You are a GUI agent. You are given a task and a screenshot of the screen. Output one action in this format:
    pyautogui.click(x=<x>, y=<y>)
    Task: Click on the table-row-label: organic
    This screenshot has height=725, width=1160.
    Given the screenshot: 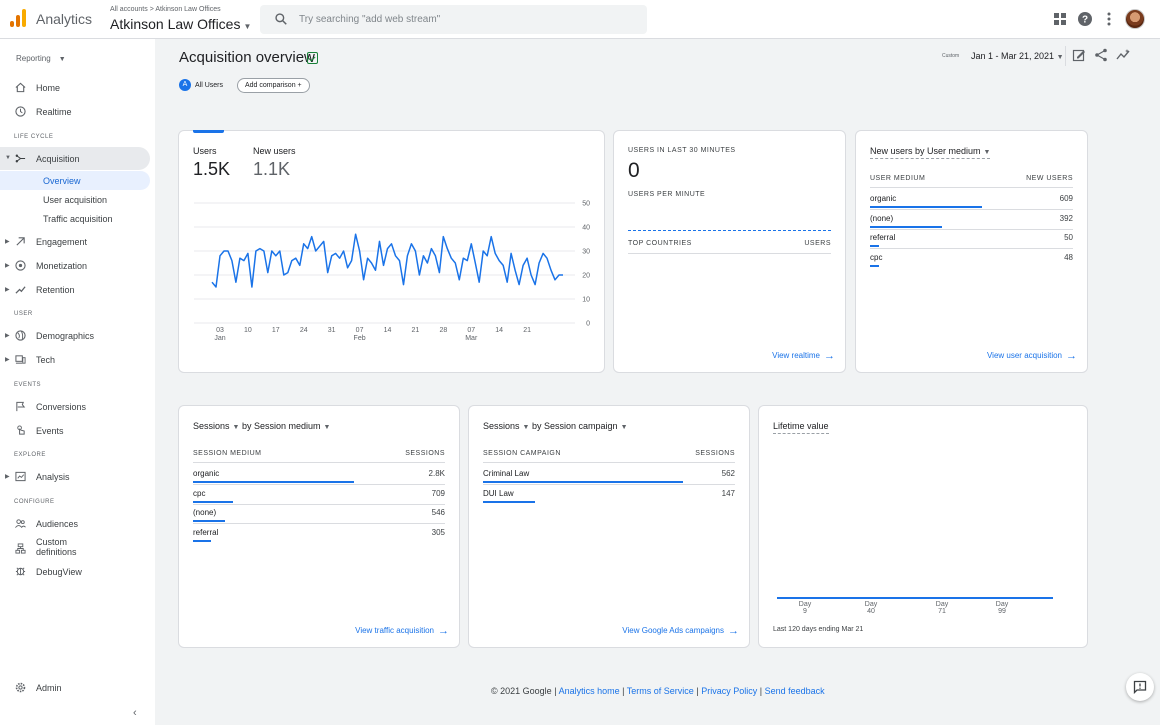 What is the action you would take?
    pyautogui.click(x=206, y=473)
    